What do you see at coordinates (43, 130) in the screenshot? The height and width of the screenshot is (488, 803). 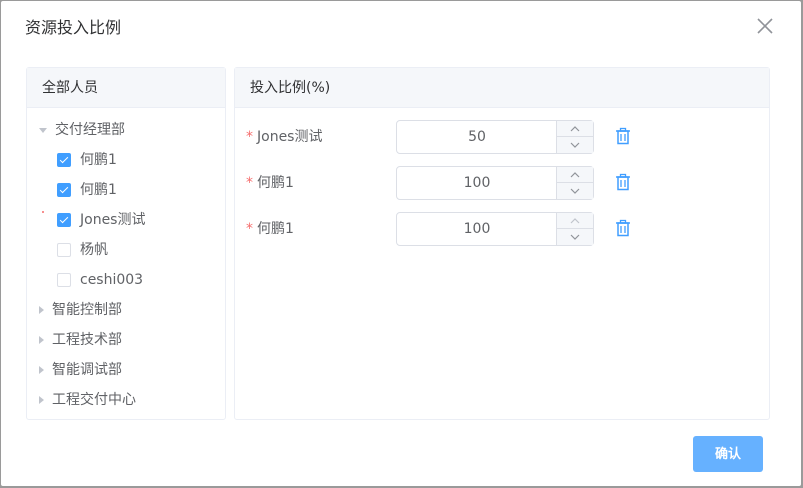 I see `caret-down-icon` at bounding box center [43, 130].